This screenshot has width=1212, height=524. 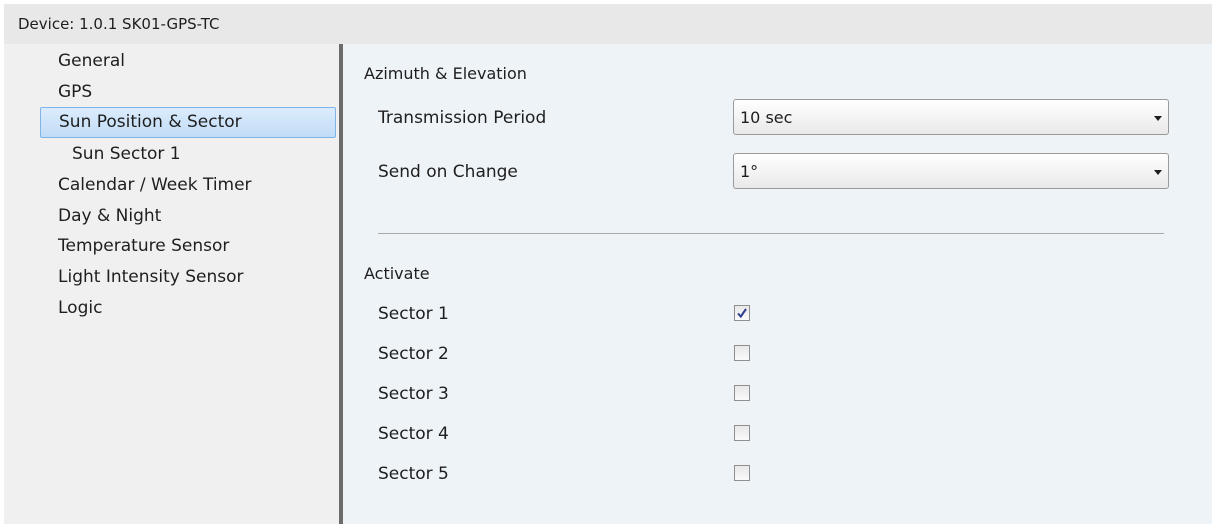 What do you see at coordinates (462, 118) in the screenshot?
I see `transmission-period-label: Transmission Period` at bounding box center [462, 118].